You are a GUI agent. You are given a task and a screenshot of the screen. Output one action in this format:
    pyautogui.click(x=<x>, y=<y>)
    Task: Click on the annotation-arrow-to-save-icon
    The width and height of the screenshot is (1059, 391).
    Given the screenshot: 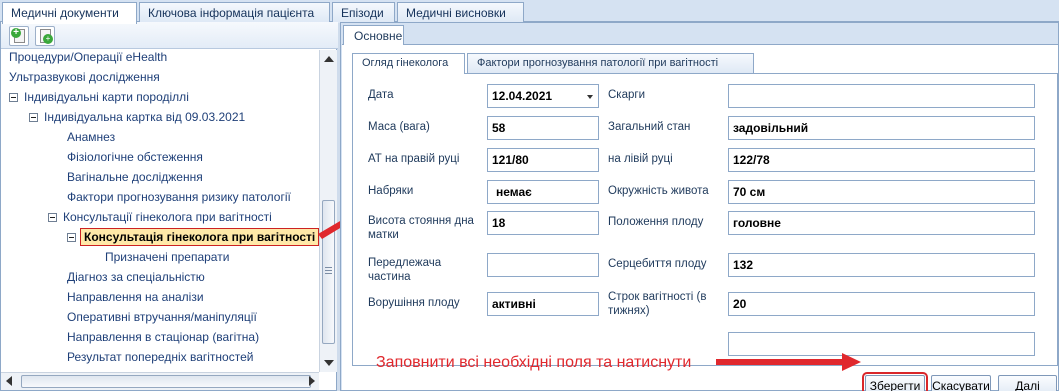 What is the action you would take?
    pyautogui.click(x=788, y=362)
    